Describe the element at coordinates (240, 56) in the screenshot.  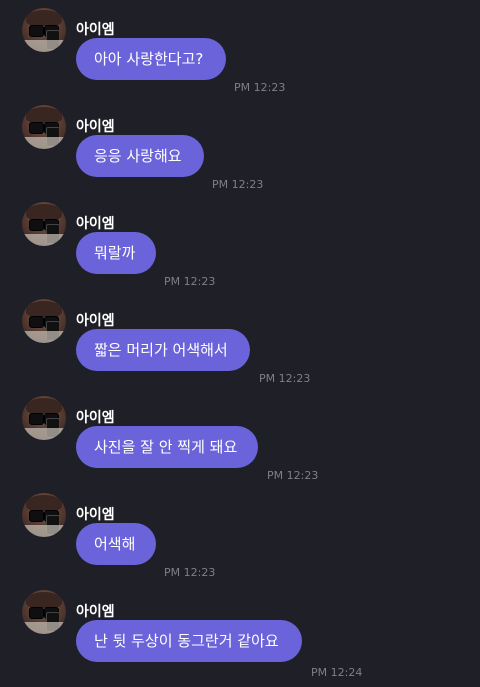
I see `message-group: 아이엠 아아 사랑한다고? PM 12:23` at that location.